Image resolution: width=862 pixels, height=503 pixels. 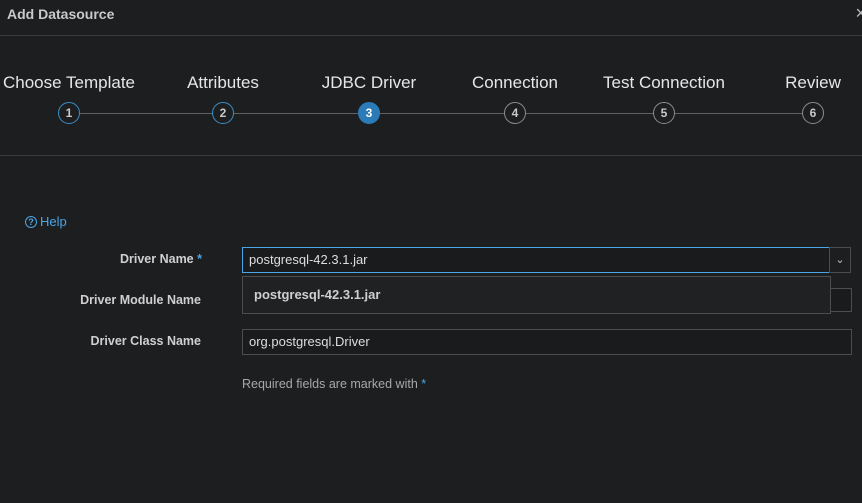 What do you see at coordinates (69, 82) in the screenshot?
I see `step-label: Choose Template` at bounding box center [69, 82].